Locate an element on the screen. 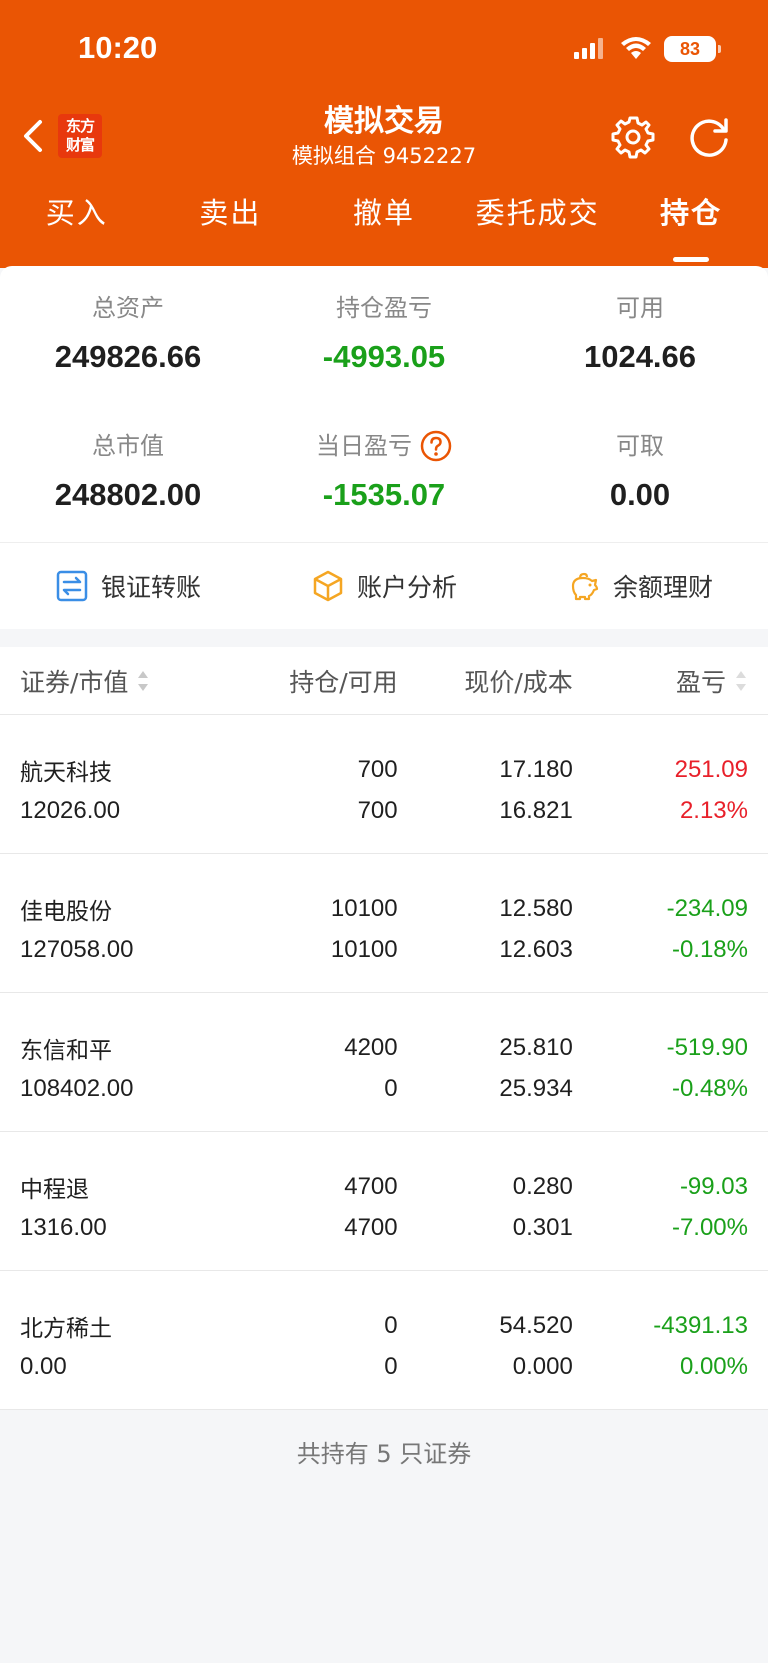 The height and width of the screenshot is (1663, 768). security-name: 北方稀土 is located at coordinates (66, 1328).